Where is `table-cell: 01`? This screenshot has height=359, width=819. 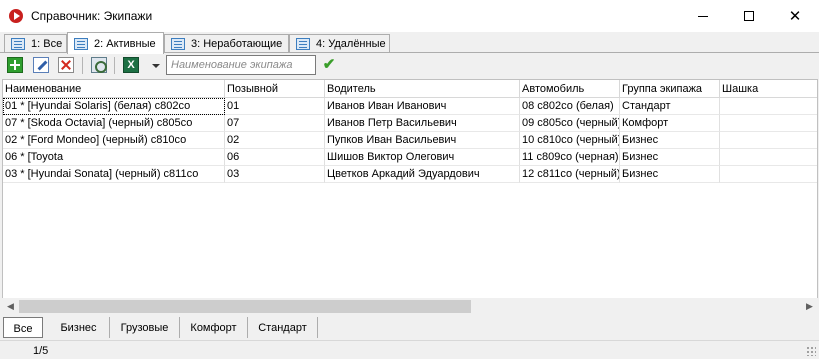
table-cell: 01 is located at coordinates (275, 106).